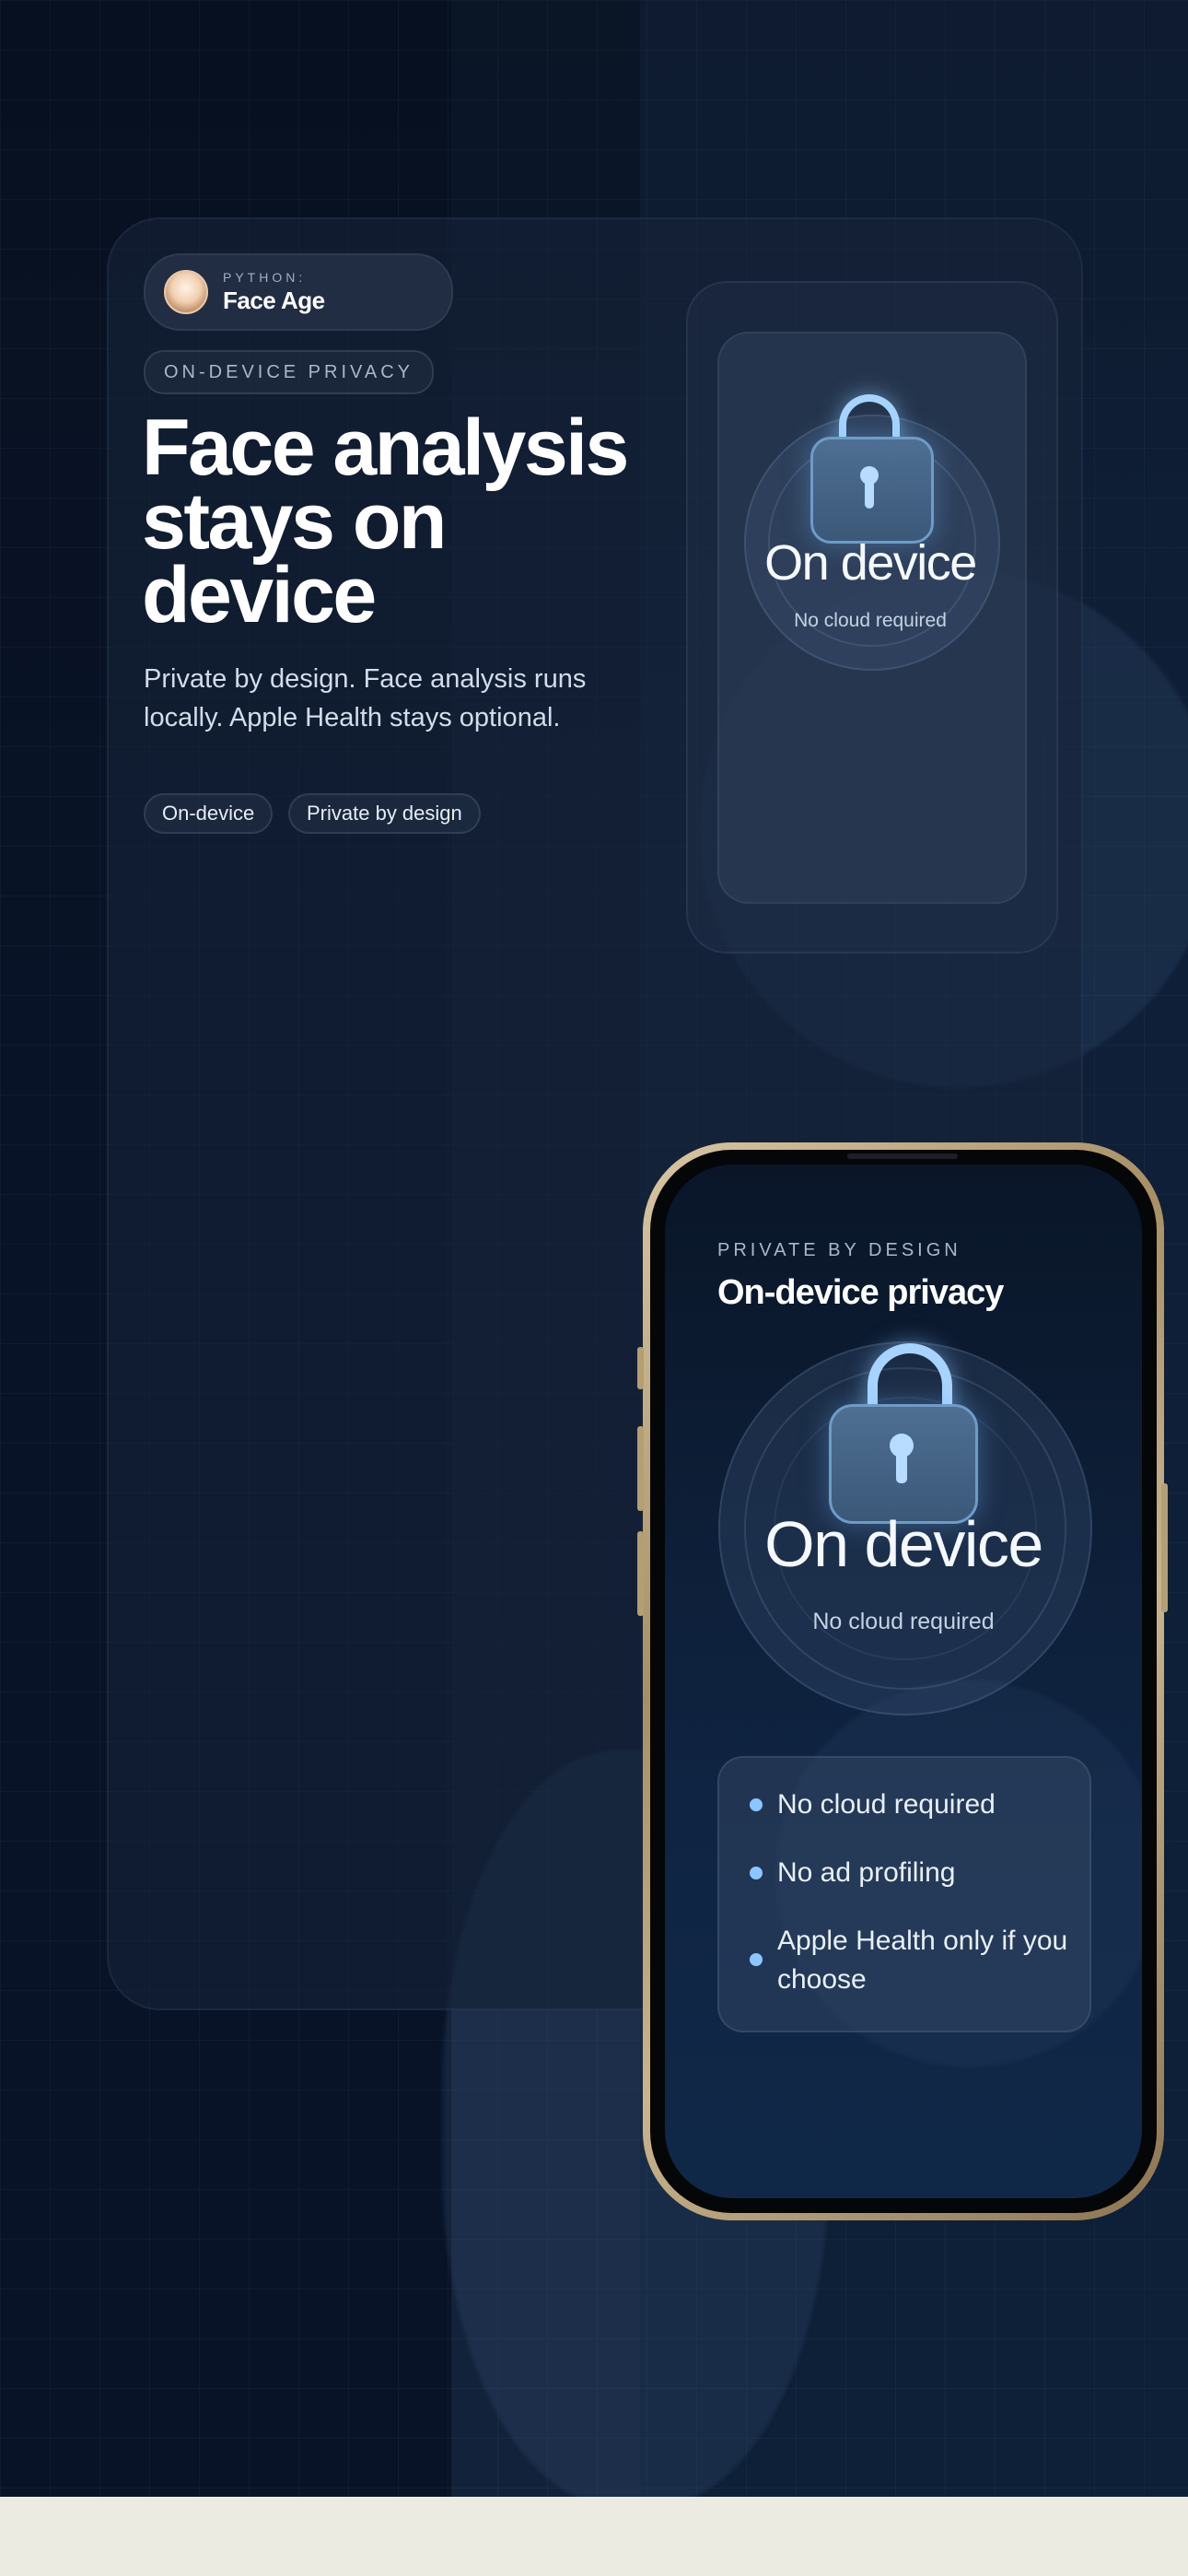 The height and width of the screenshot is (2576, 1188). I want to click on preview-status-sublabel: No cloud required, so click(870, 620).